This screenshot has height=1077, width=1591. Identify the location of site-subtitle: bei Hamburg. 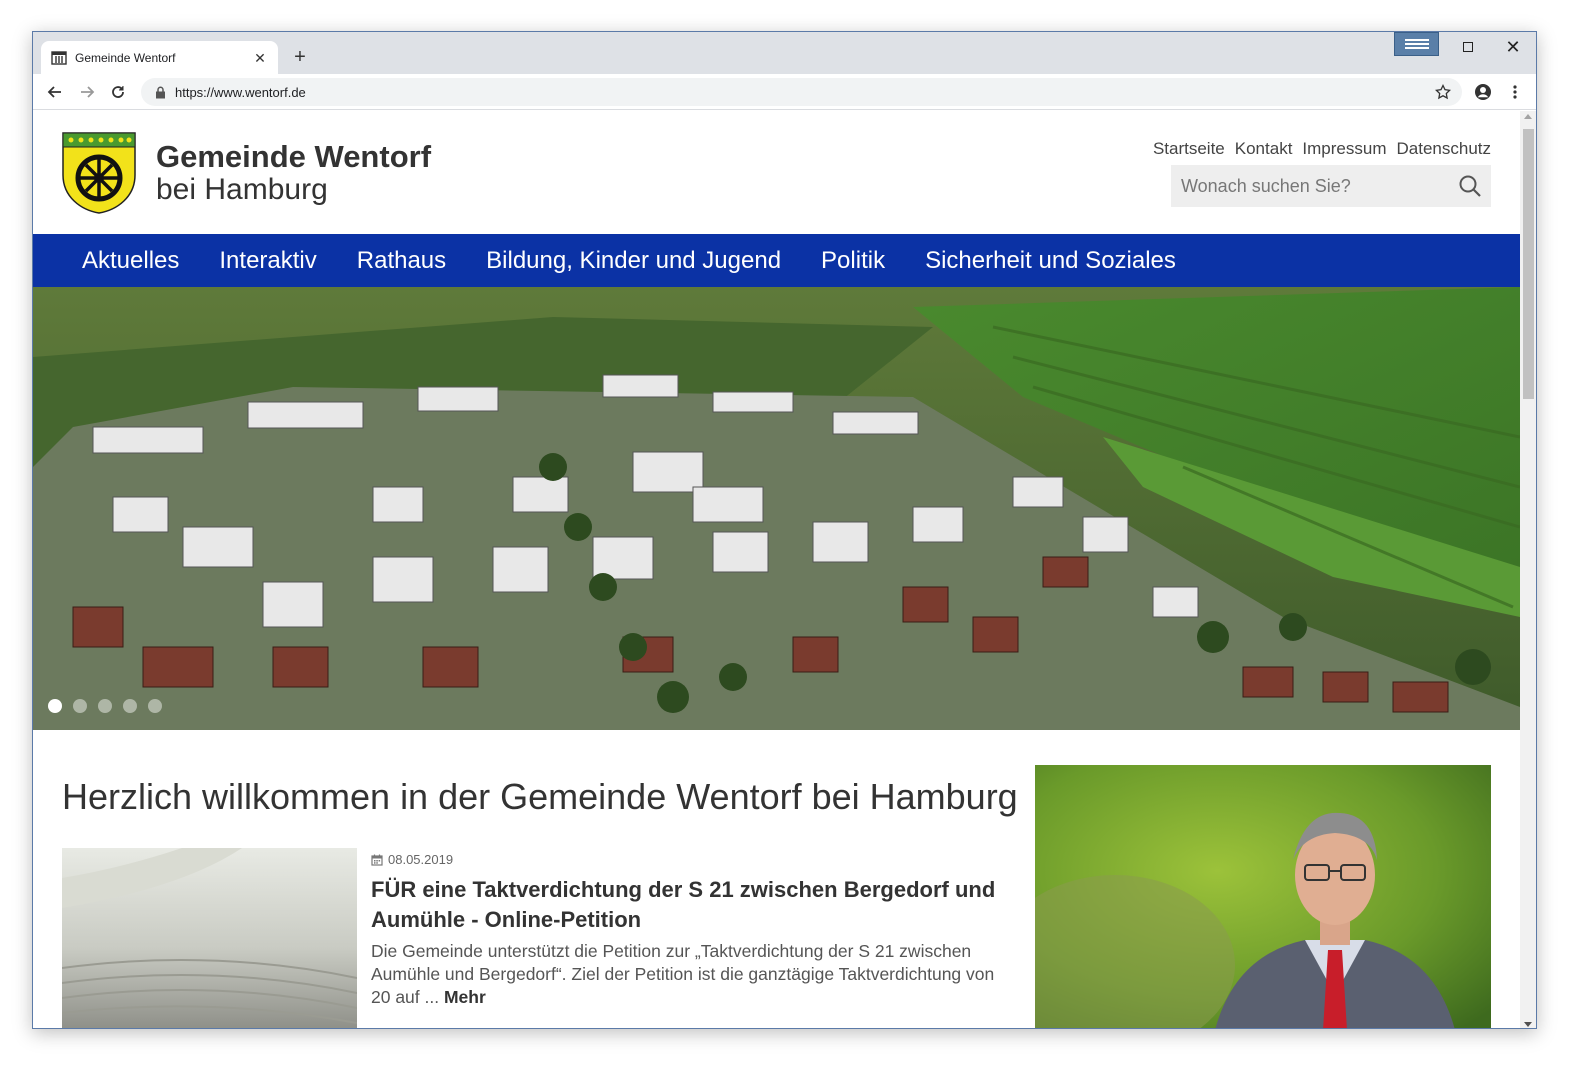
(242, 190).